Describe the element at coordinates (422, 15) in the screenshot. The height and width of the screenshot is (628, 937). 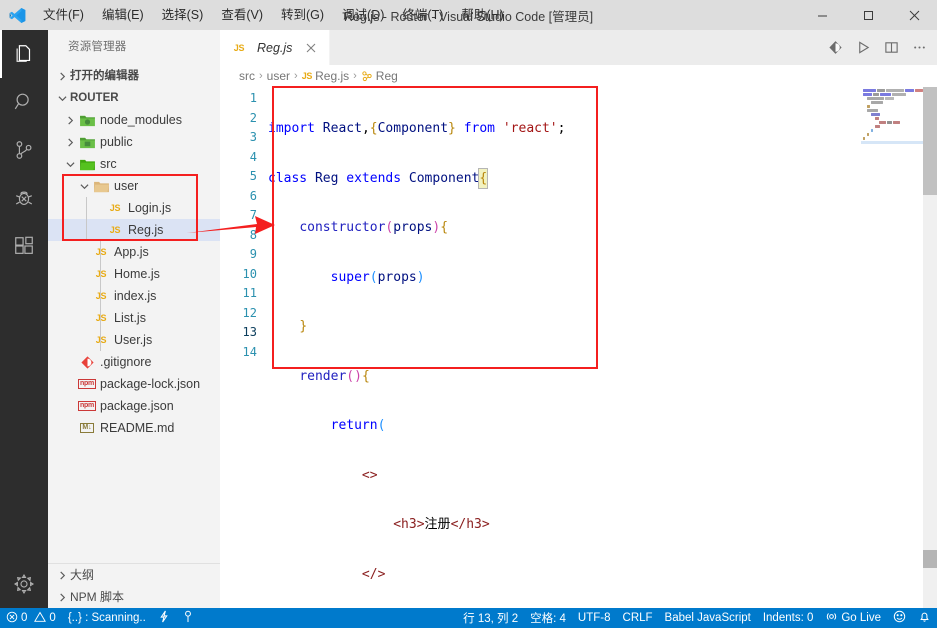
I see `menu-terminal: 终端(T)` at that location.